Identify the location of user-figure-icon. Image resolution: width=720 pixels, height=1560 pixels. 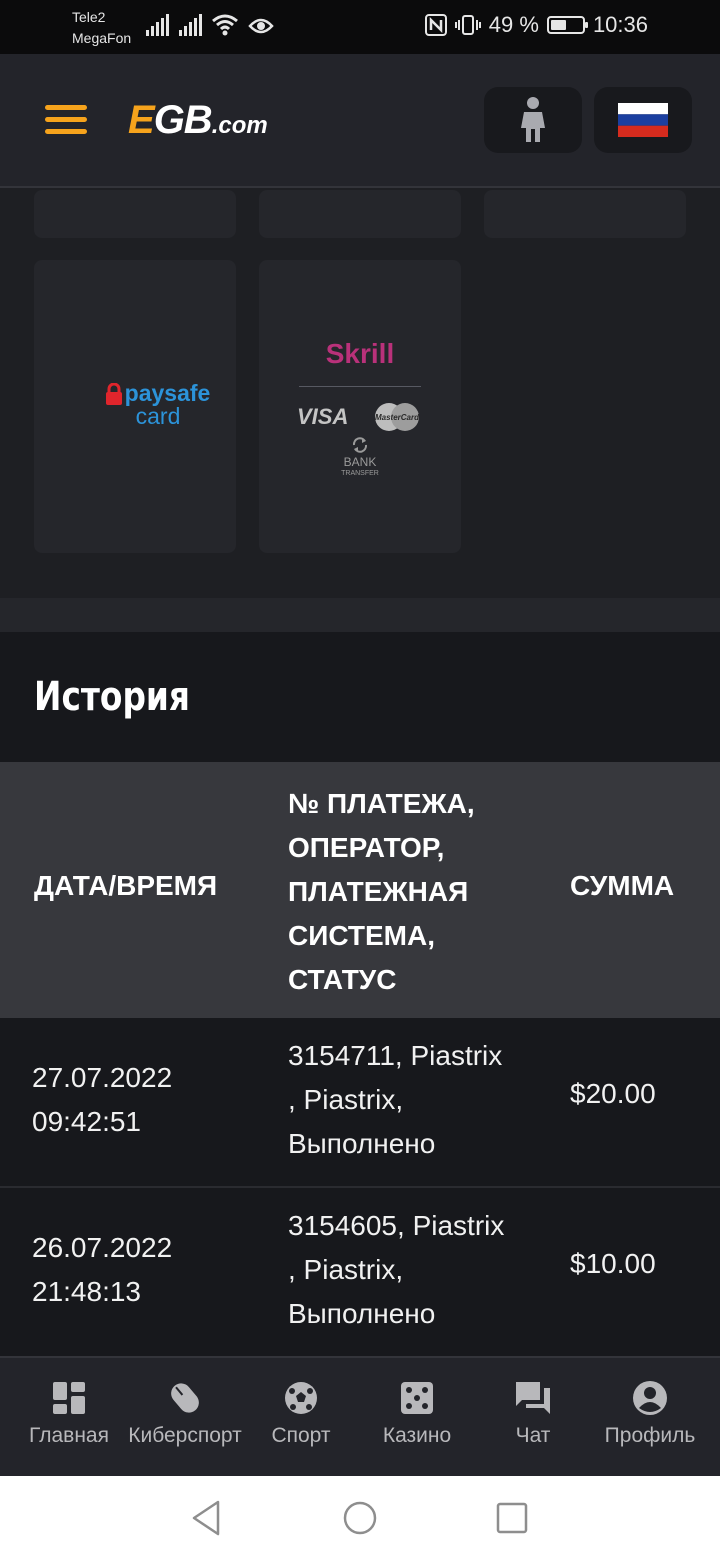
(533, 119).